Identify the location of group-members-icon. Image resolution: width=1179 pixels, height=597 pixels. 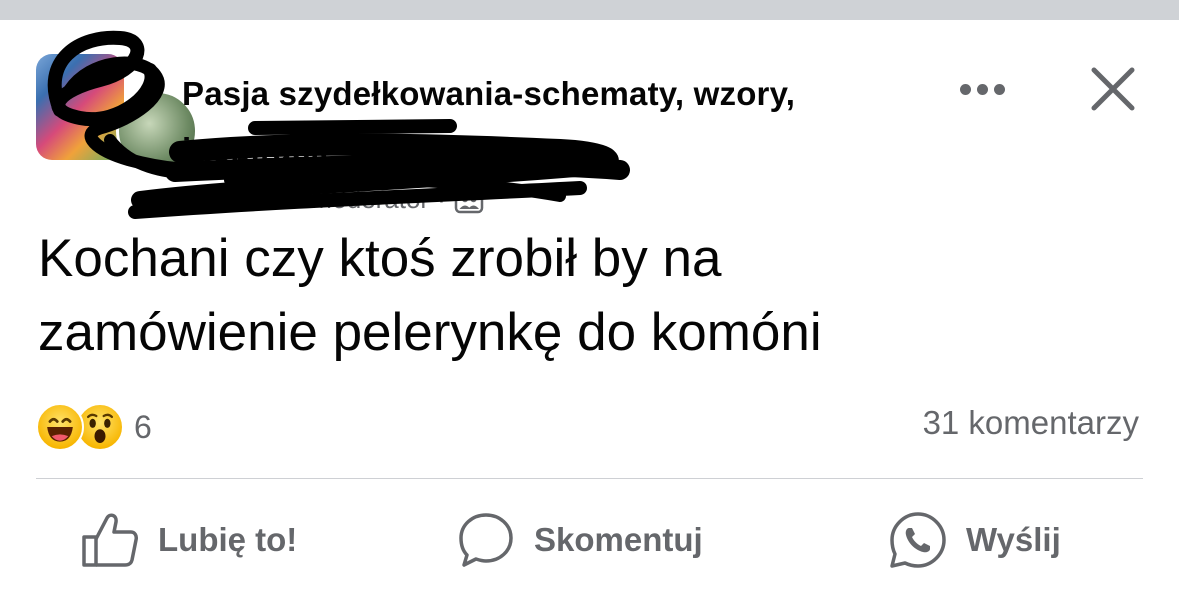
(468, 199).